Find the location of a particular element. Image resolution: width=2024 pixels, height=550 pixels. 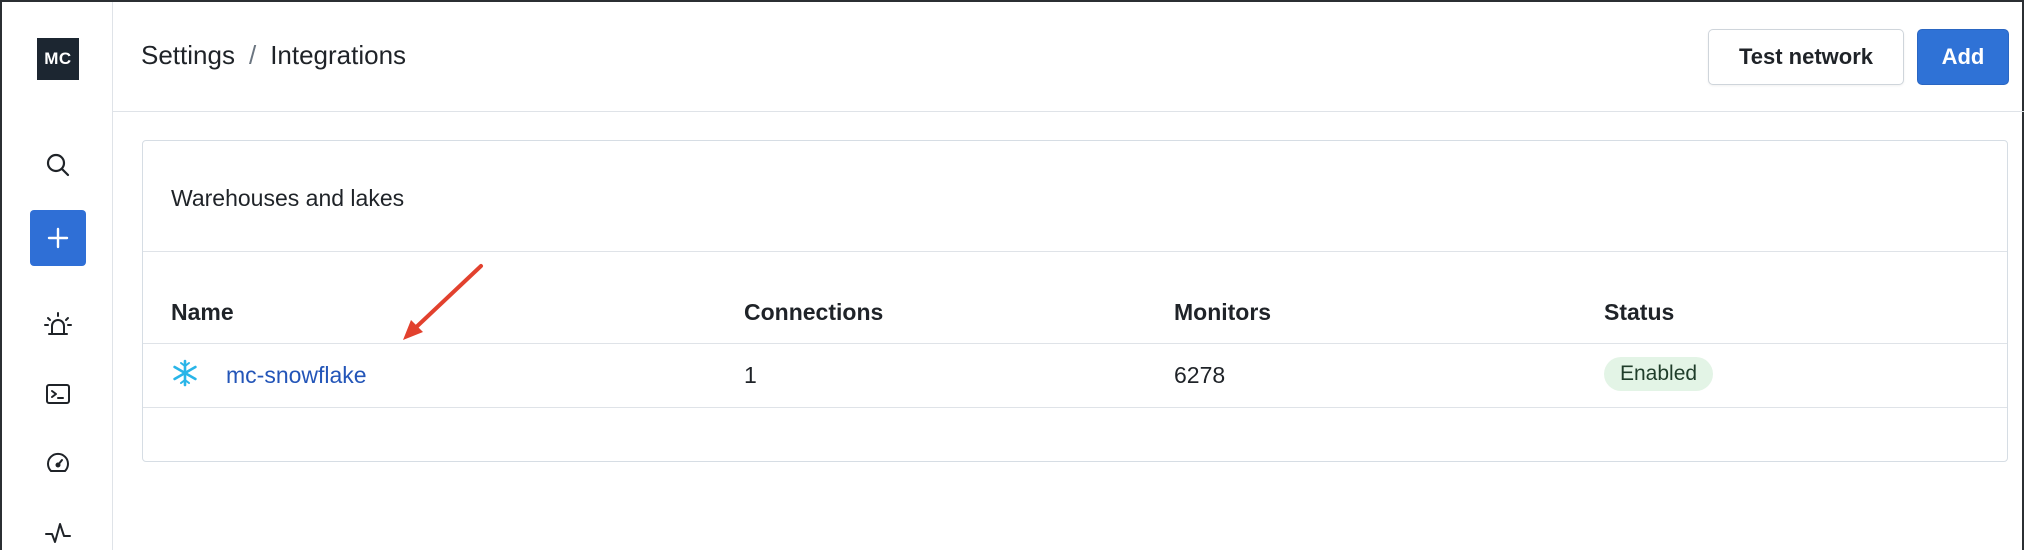

card-title: Warehouses and lakes is located at coordinates (288, 198).